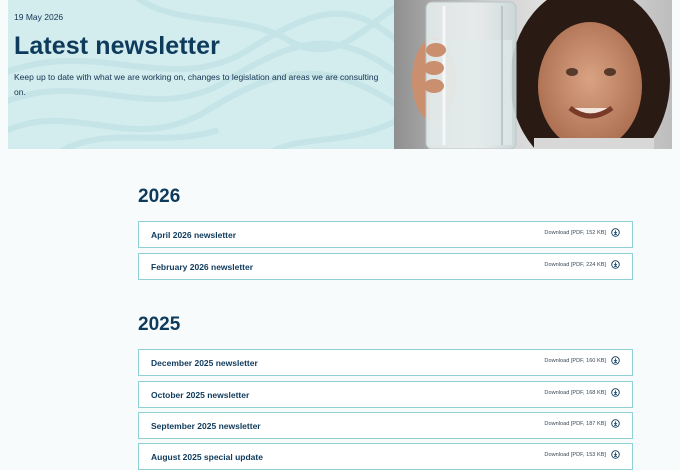 The width and height of the screenshot is (680, 470). Describe the element at coordinates (117, 46) in the screenshot. I see `page-title: Latest newsletter` at that location.